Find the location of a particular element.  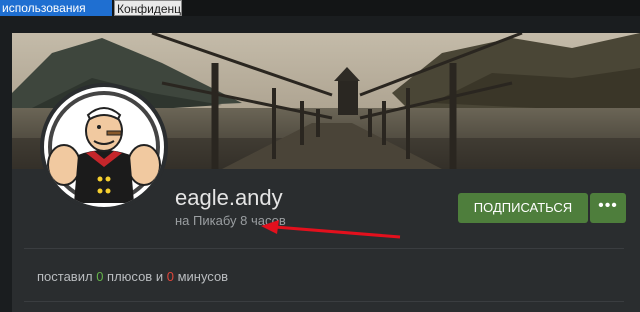

avatar is located at coordinates (104, 147).